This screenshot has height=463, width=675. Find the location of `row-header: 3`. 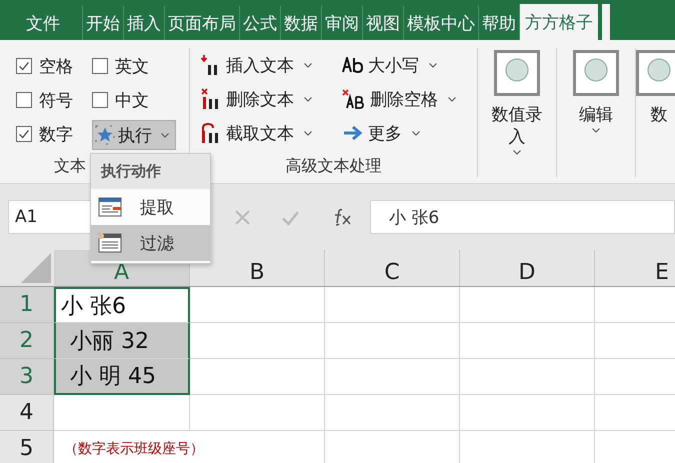

row-header: 3 is located at coordinates (27, 377).